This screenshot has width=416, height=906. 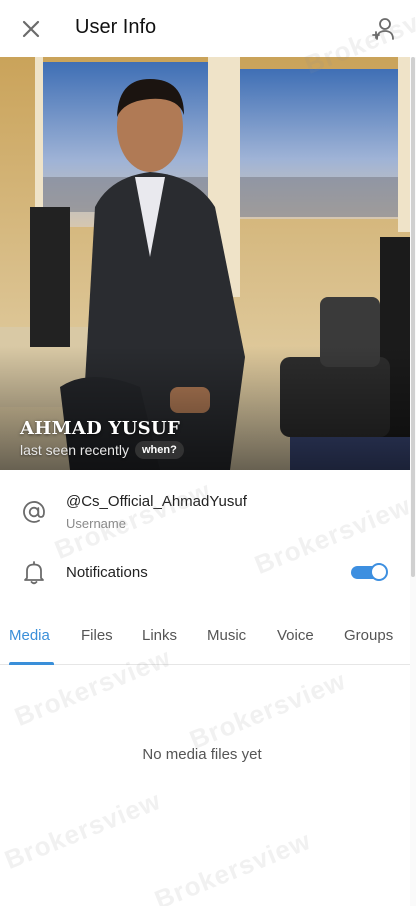 What do you see at coordinates (205, 640) in the screenshot?
I see `media-tabs: Media Files Links Music Voice Groups` at bounding box center [205, 640].